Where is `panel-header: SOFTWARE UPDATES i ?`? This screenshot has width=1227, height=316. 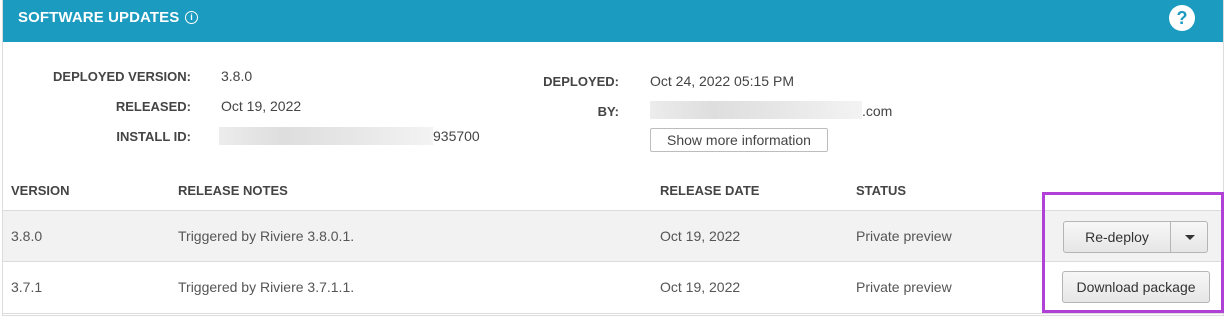
panel-header: SOFTWARE UPDATES i ? is located at coordinates (613, 21).